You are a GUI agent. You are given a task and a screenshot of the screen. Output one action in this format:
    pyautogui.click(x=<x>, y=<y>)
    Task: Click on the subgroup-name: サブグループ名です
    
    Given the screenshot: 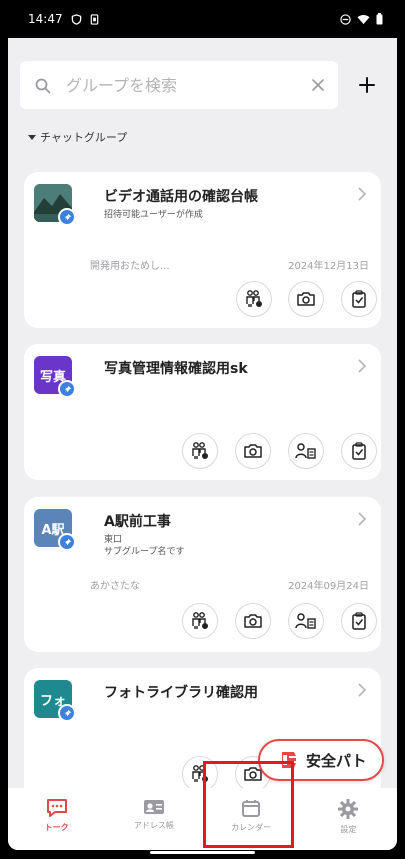 What is the action you would take?
    pyautogui.click(x=144, y=552)
    